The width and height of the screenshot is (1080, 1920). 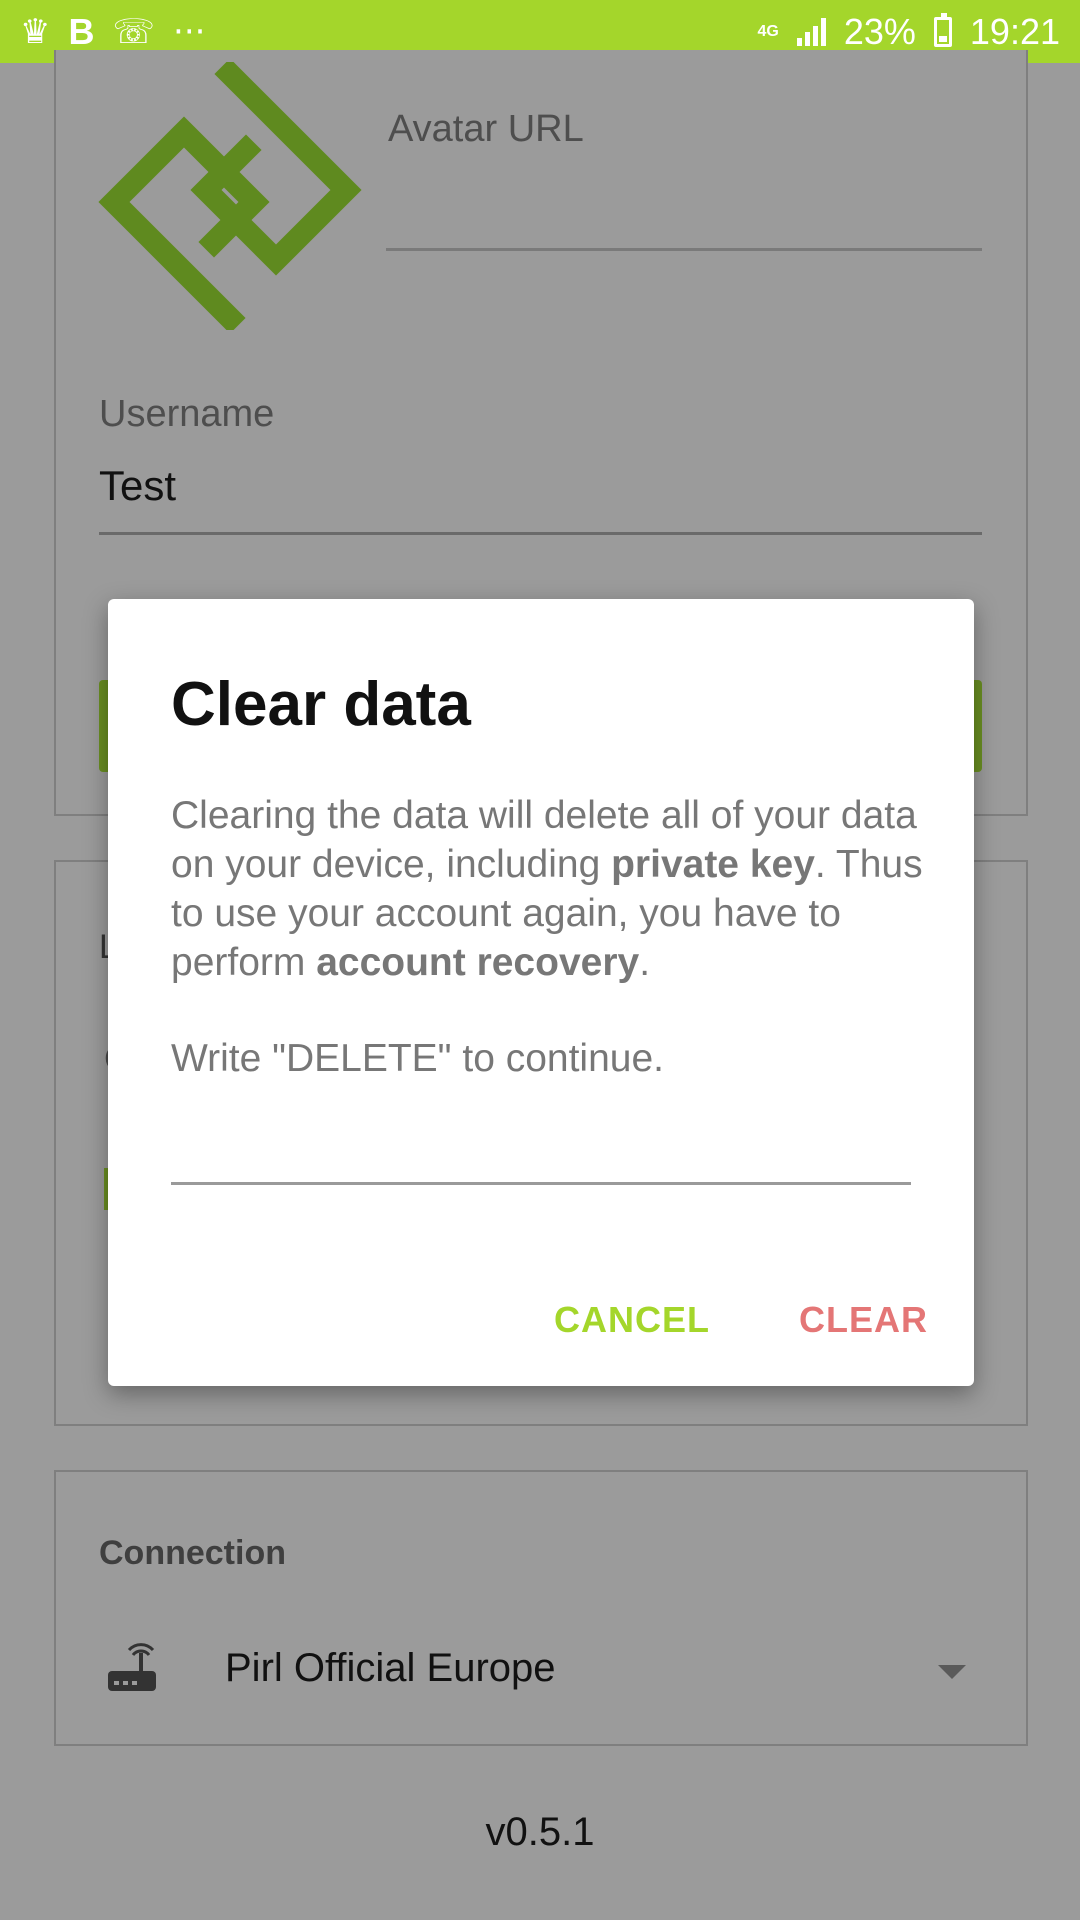 I want to click on connection-card, so click(x=541, y=1608).